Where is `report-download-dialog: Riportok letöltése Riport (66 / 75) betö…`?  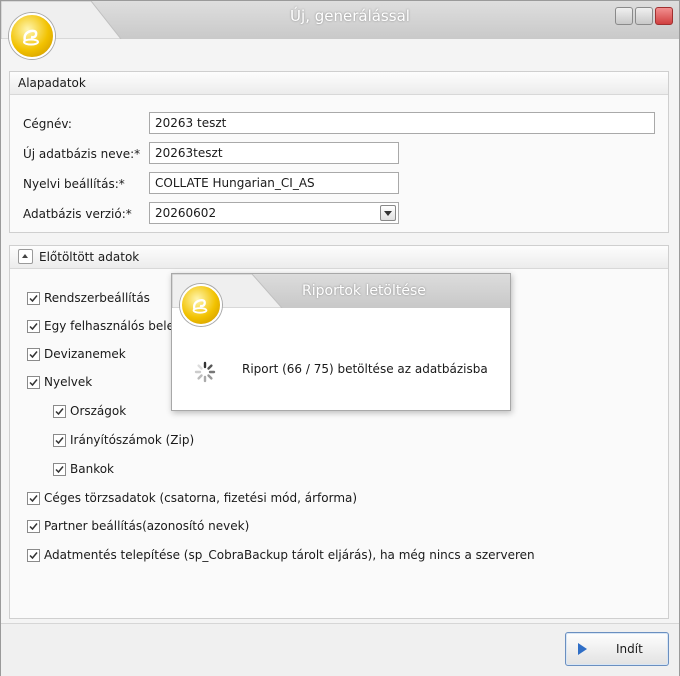
report-download-dialog: Riportok letöltése Riport (66 / 75) betö… is located at coordinates (341, 342).